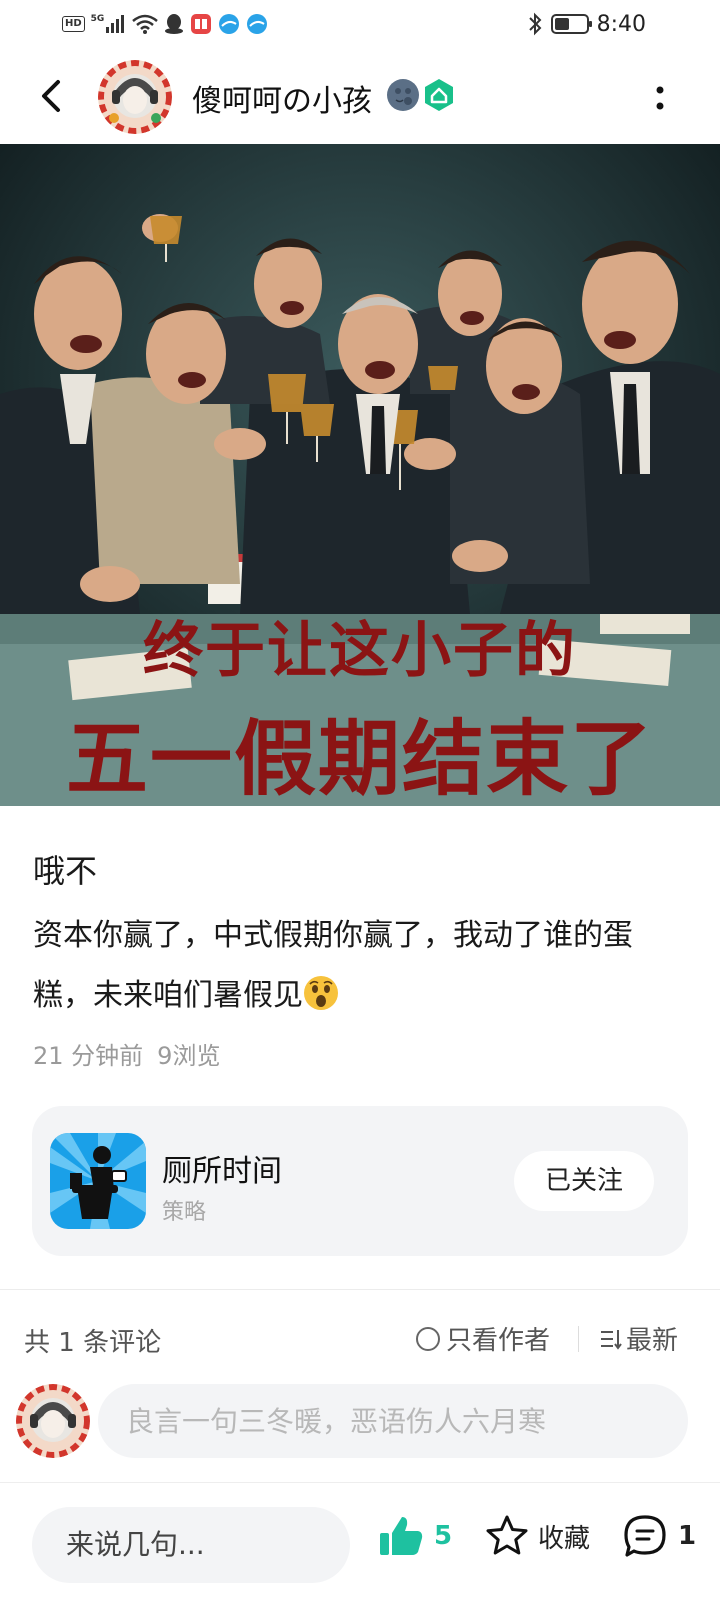 Image resolution: width=720 pixels, height=1600 pixels. What do you see at coordinates (88, 1056) in the screenshot?
I see `post-time: 21 分钟前` at bounding box center [88, 1056].